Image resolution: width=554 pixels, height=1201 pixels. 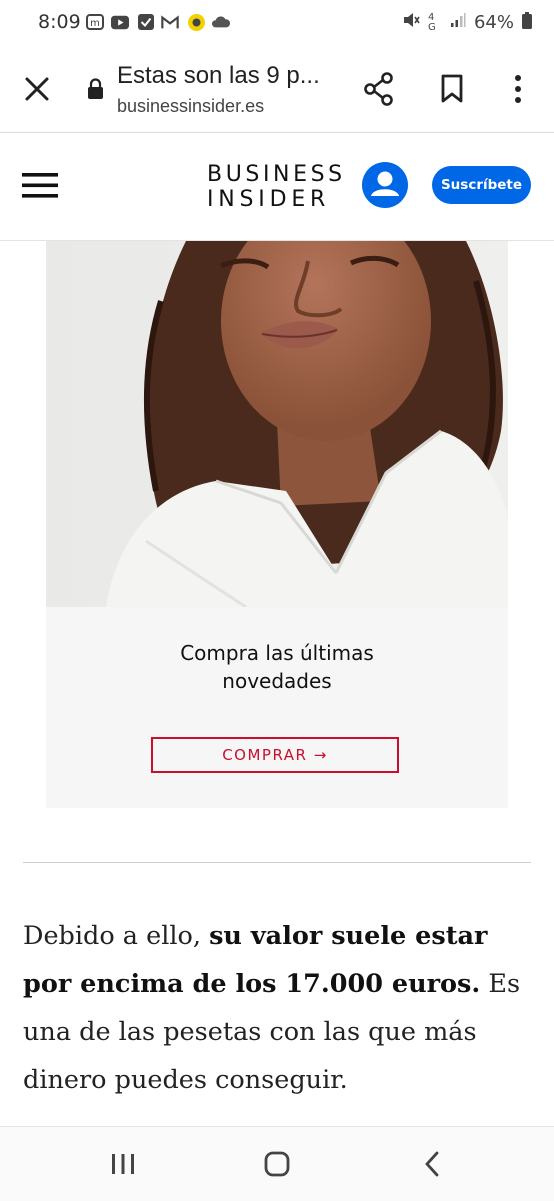 I want to click on ad-headline: Compra las últimas novedades, so click(x=277, y=667).